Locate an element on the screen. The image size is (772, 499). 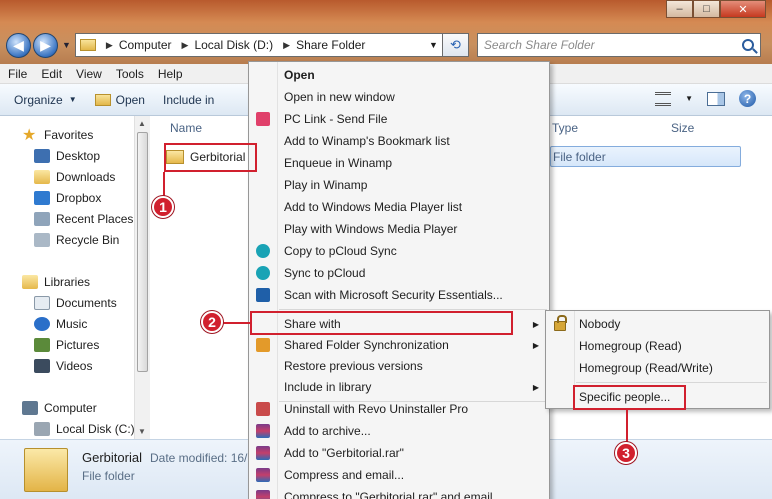
menu-item-open: Open is located at coordinates (399, 75).